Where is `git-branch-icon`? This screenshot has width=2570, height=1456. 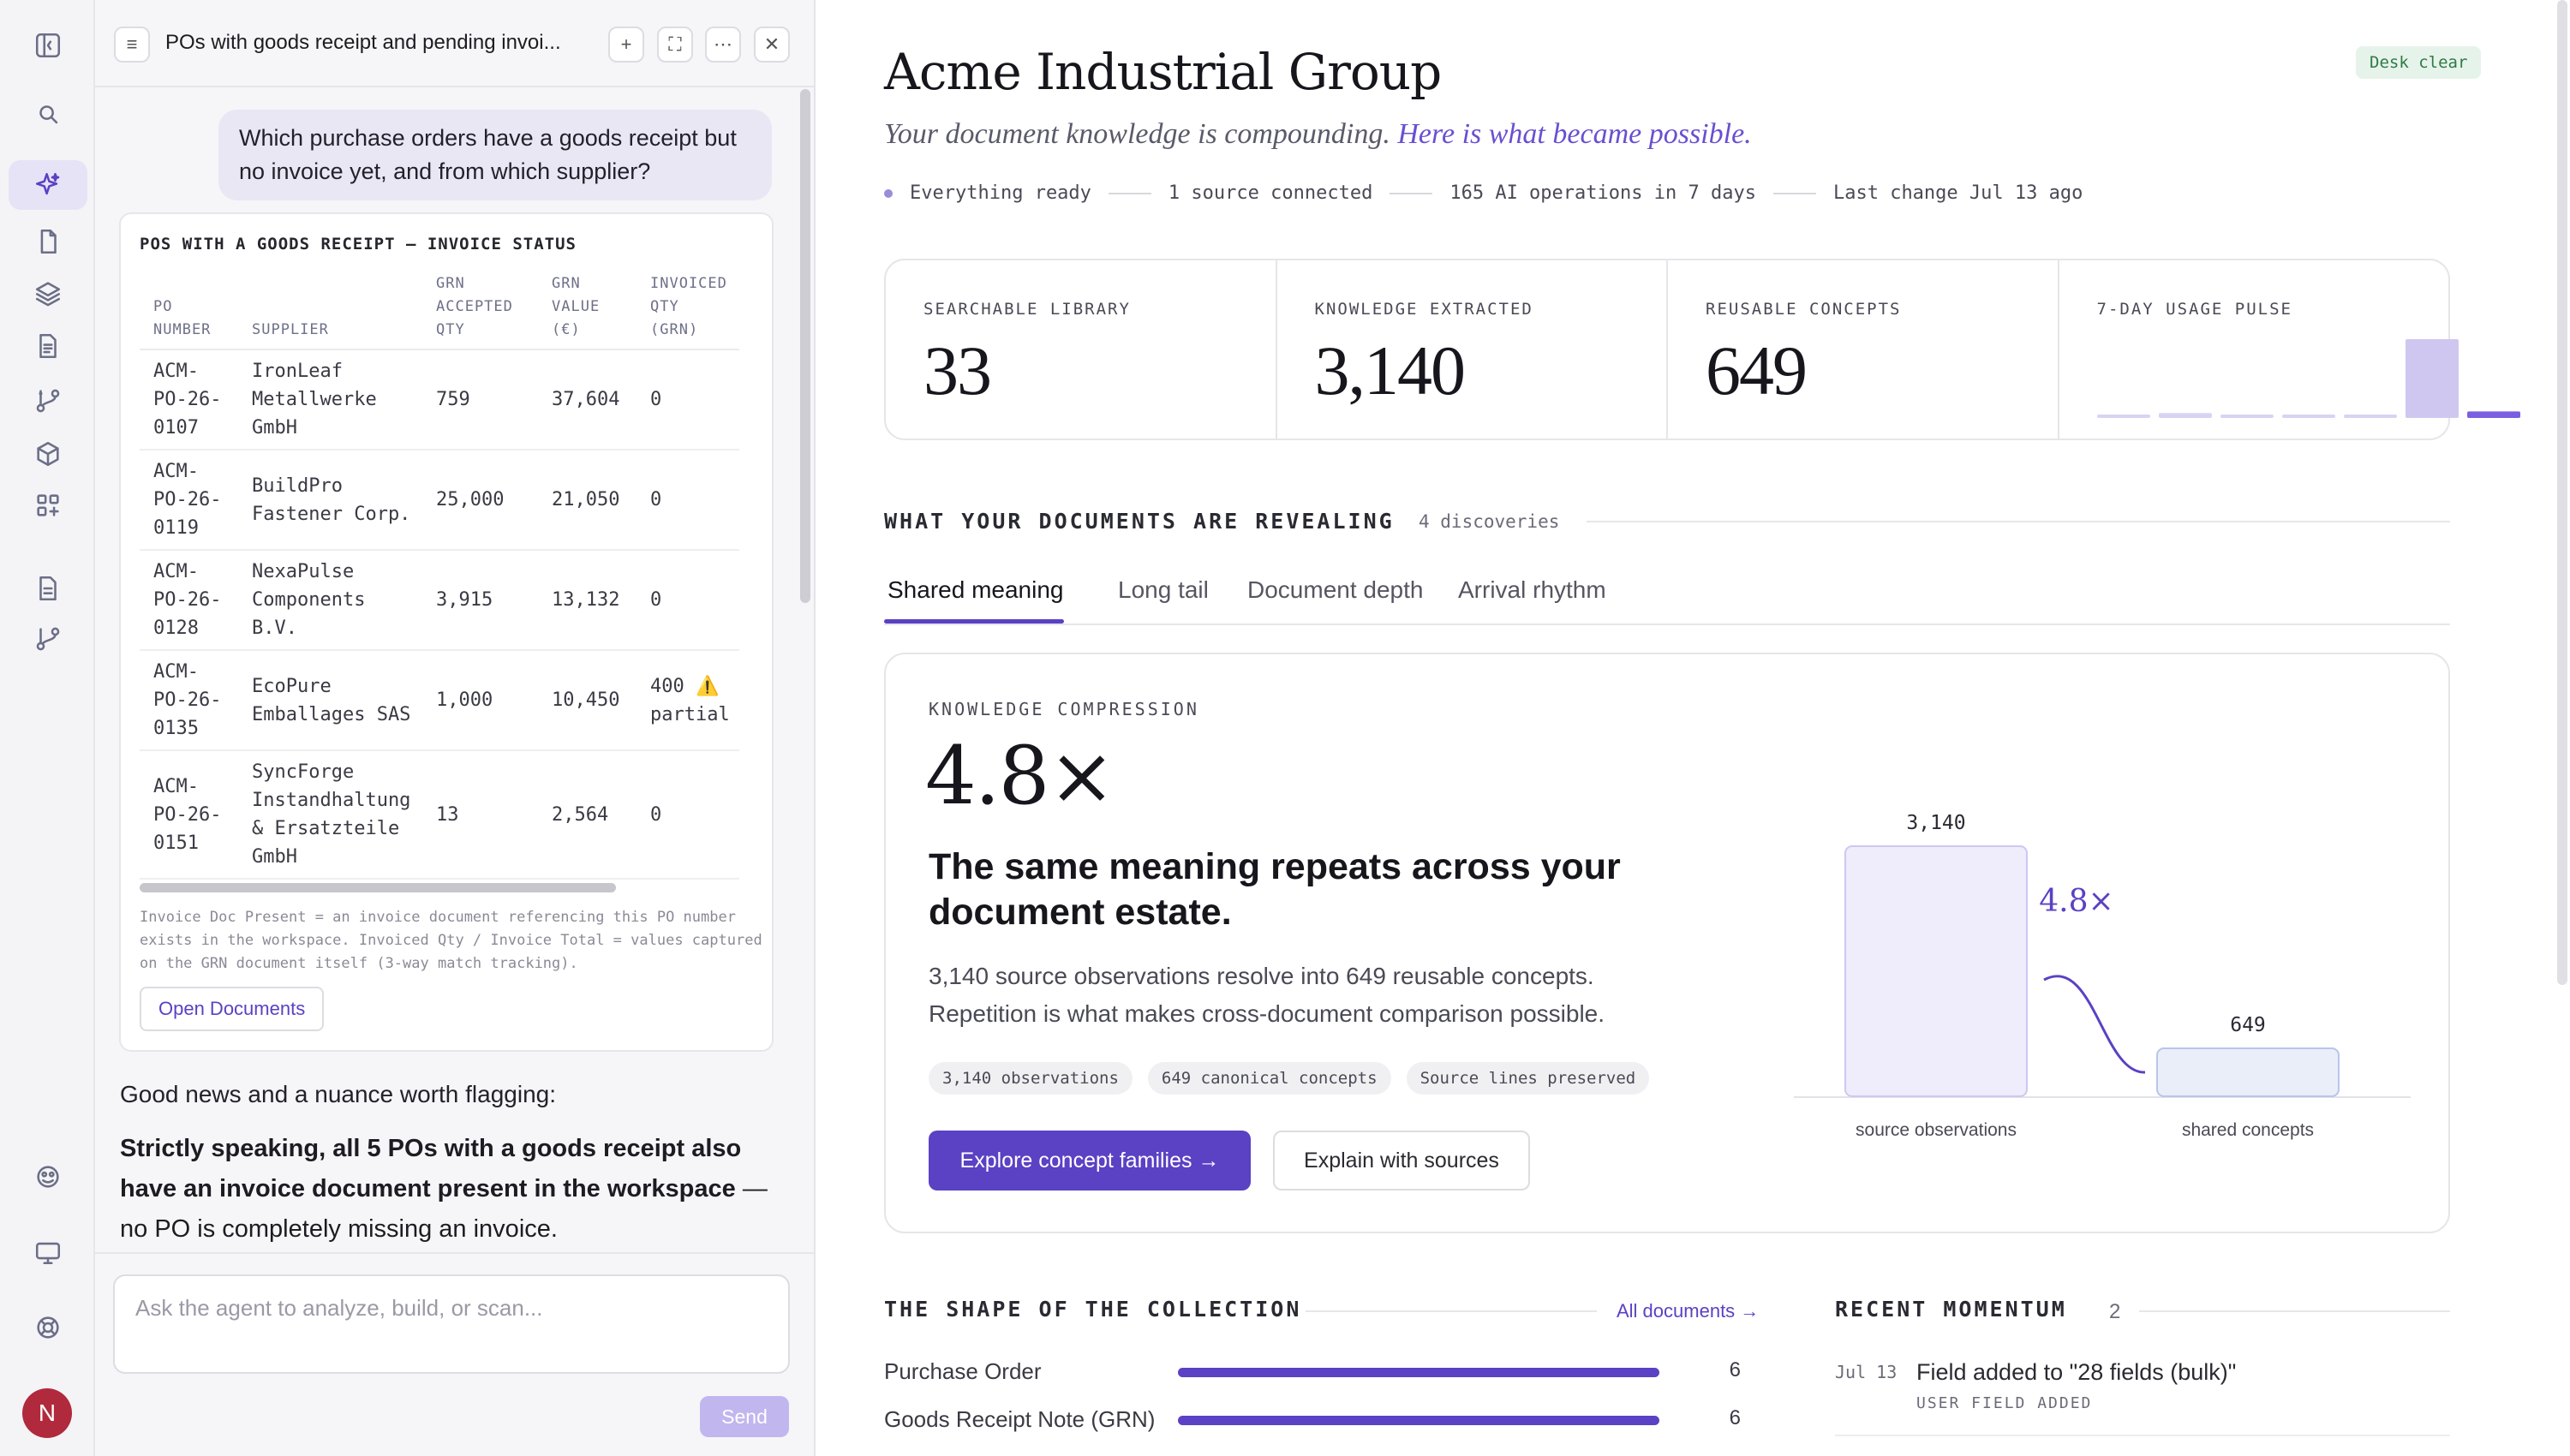 git-branch-icon is located at coordinates (48, 401).